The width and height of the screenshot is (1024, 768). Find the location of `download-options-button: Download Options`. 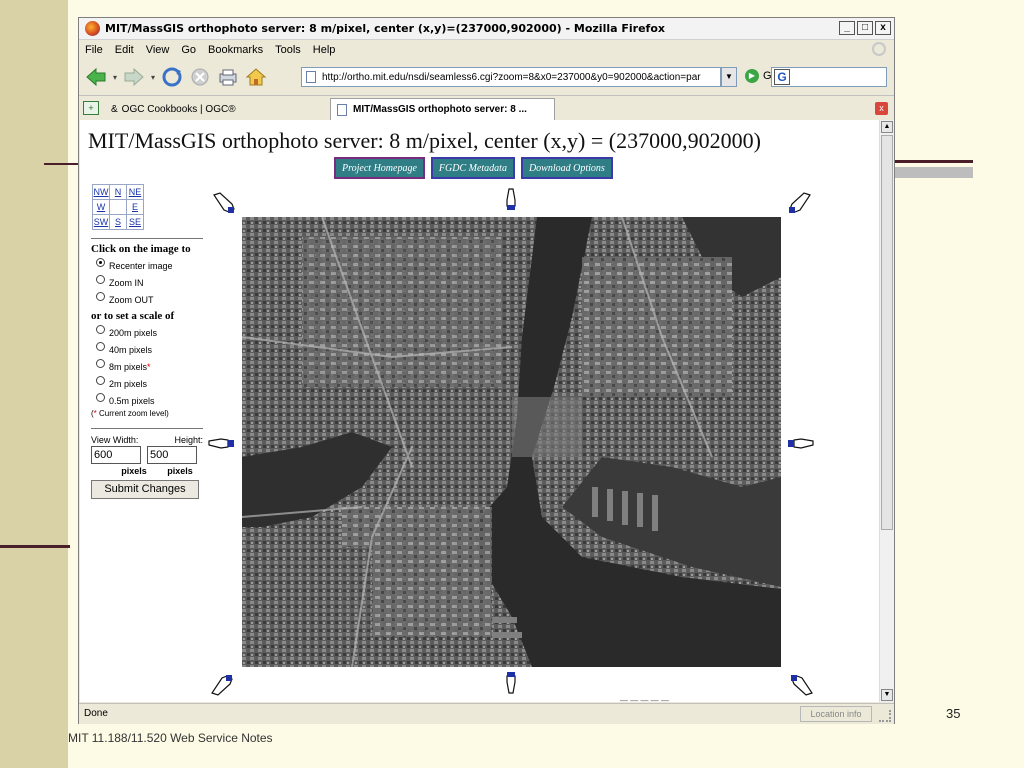

download-options-button: Download Options is located at coordinates (566, 168).